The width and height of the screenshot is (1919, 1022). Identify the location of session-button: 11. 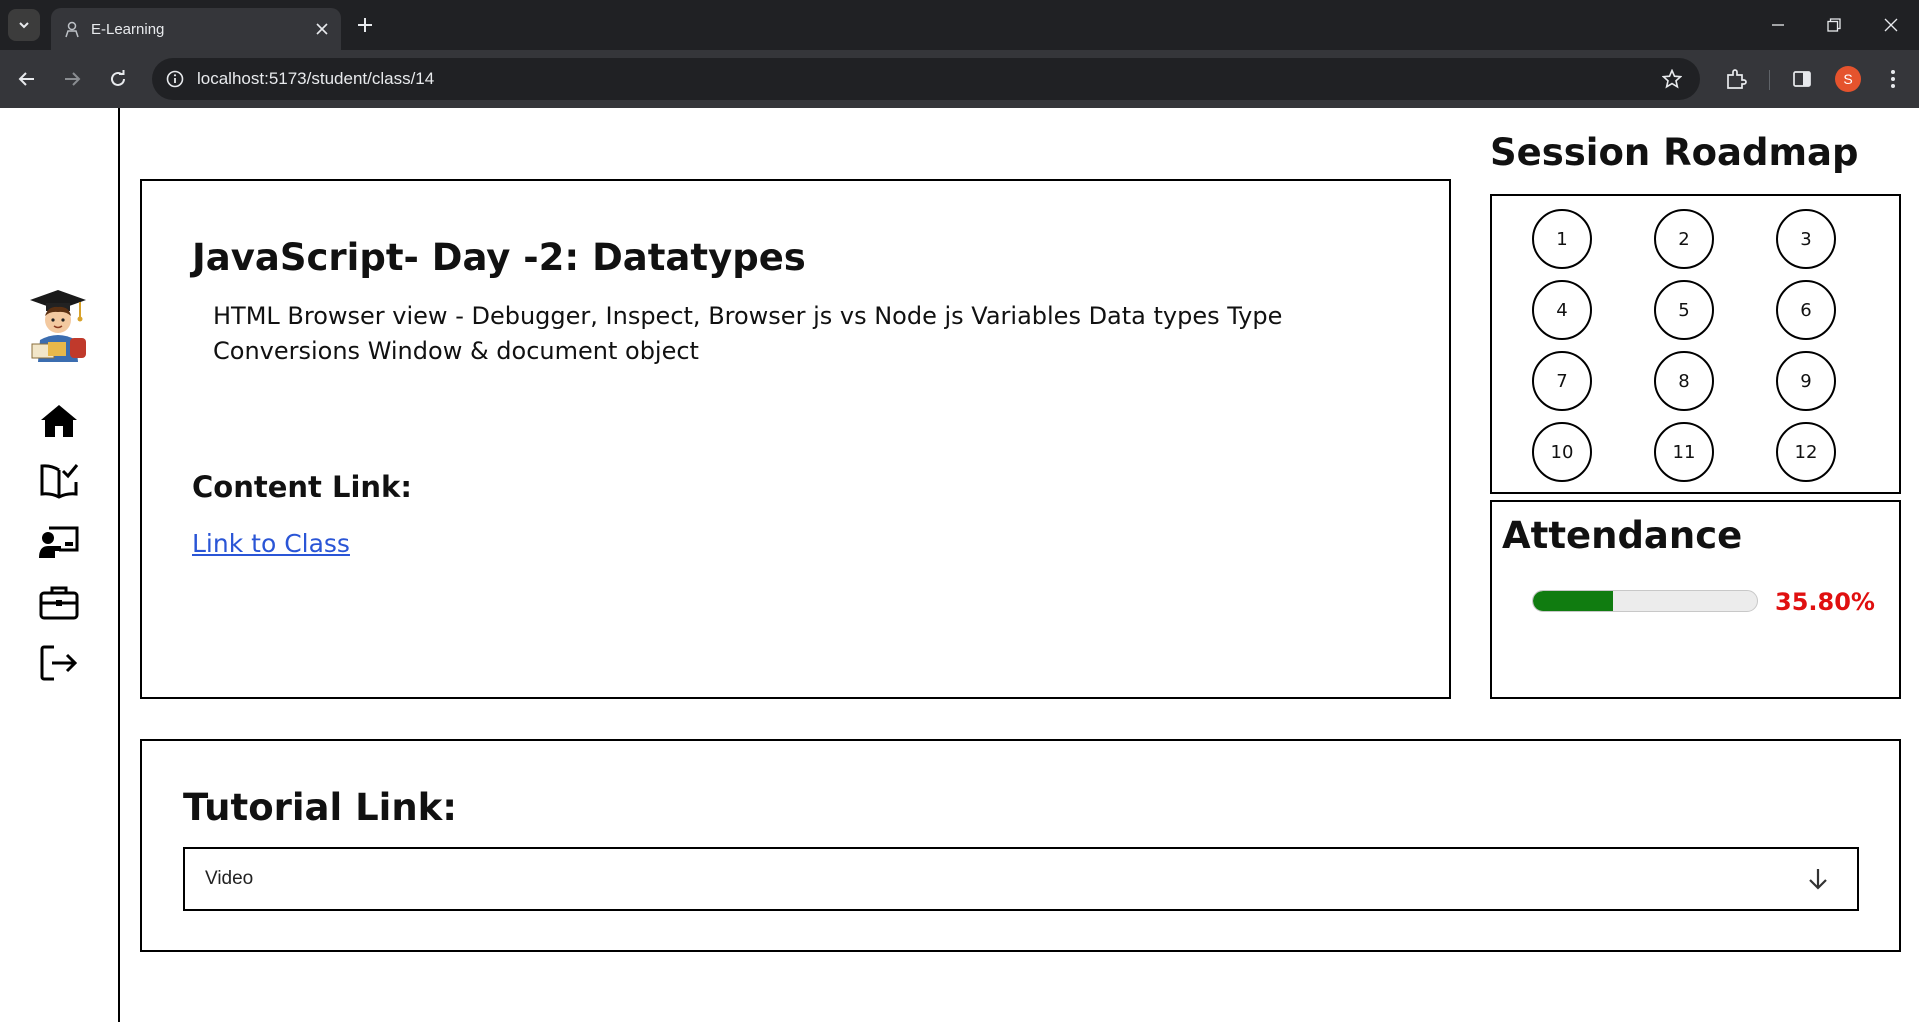
(1684, 452).